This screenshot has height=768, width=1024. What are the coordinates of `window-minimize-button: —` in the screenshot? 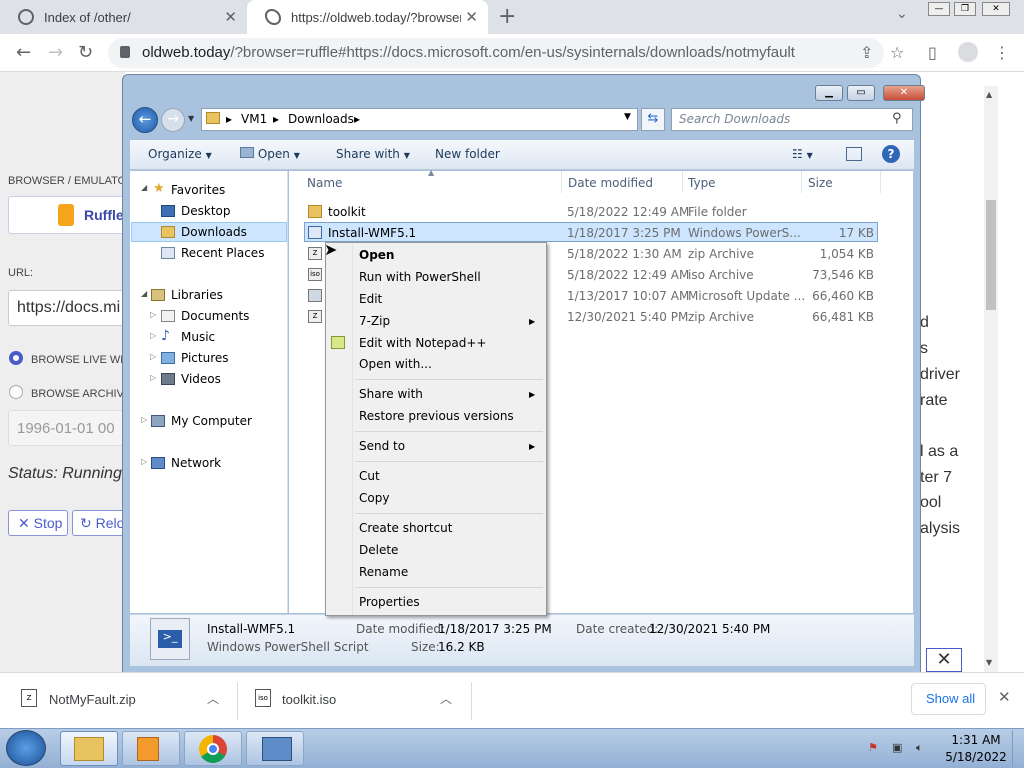 It's located at (939, 9).